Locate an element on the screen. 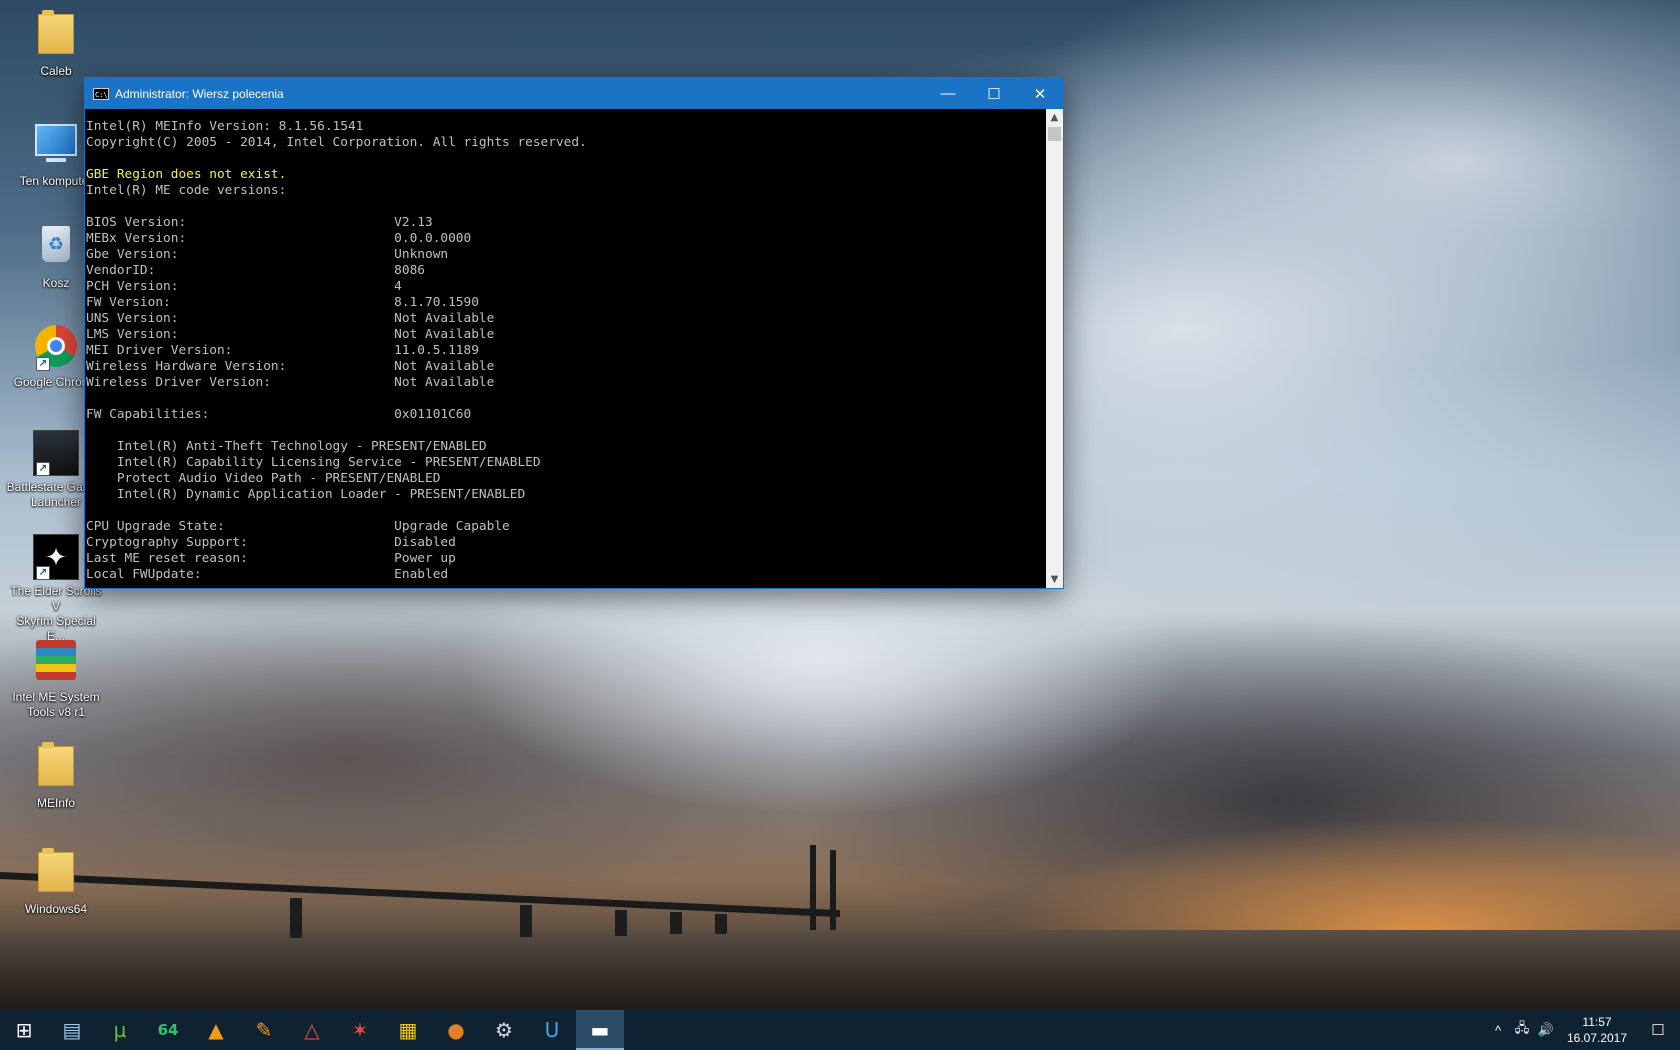 This screenshot has height=1050, width=1680. battlestate-icon: ↗ is located at coordinates (56, 454).